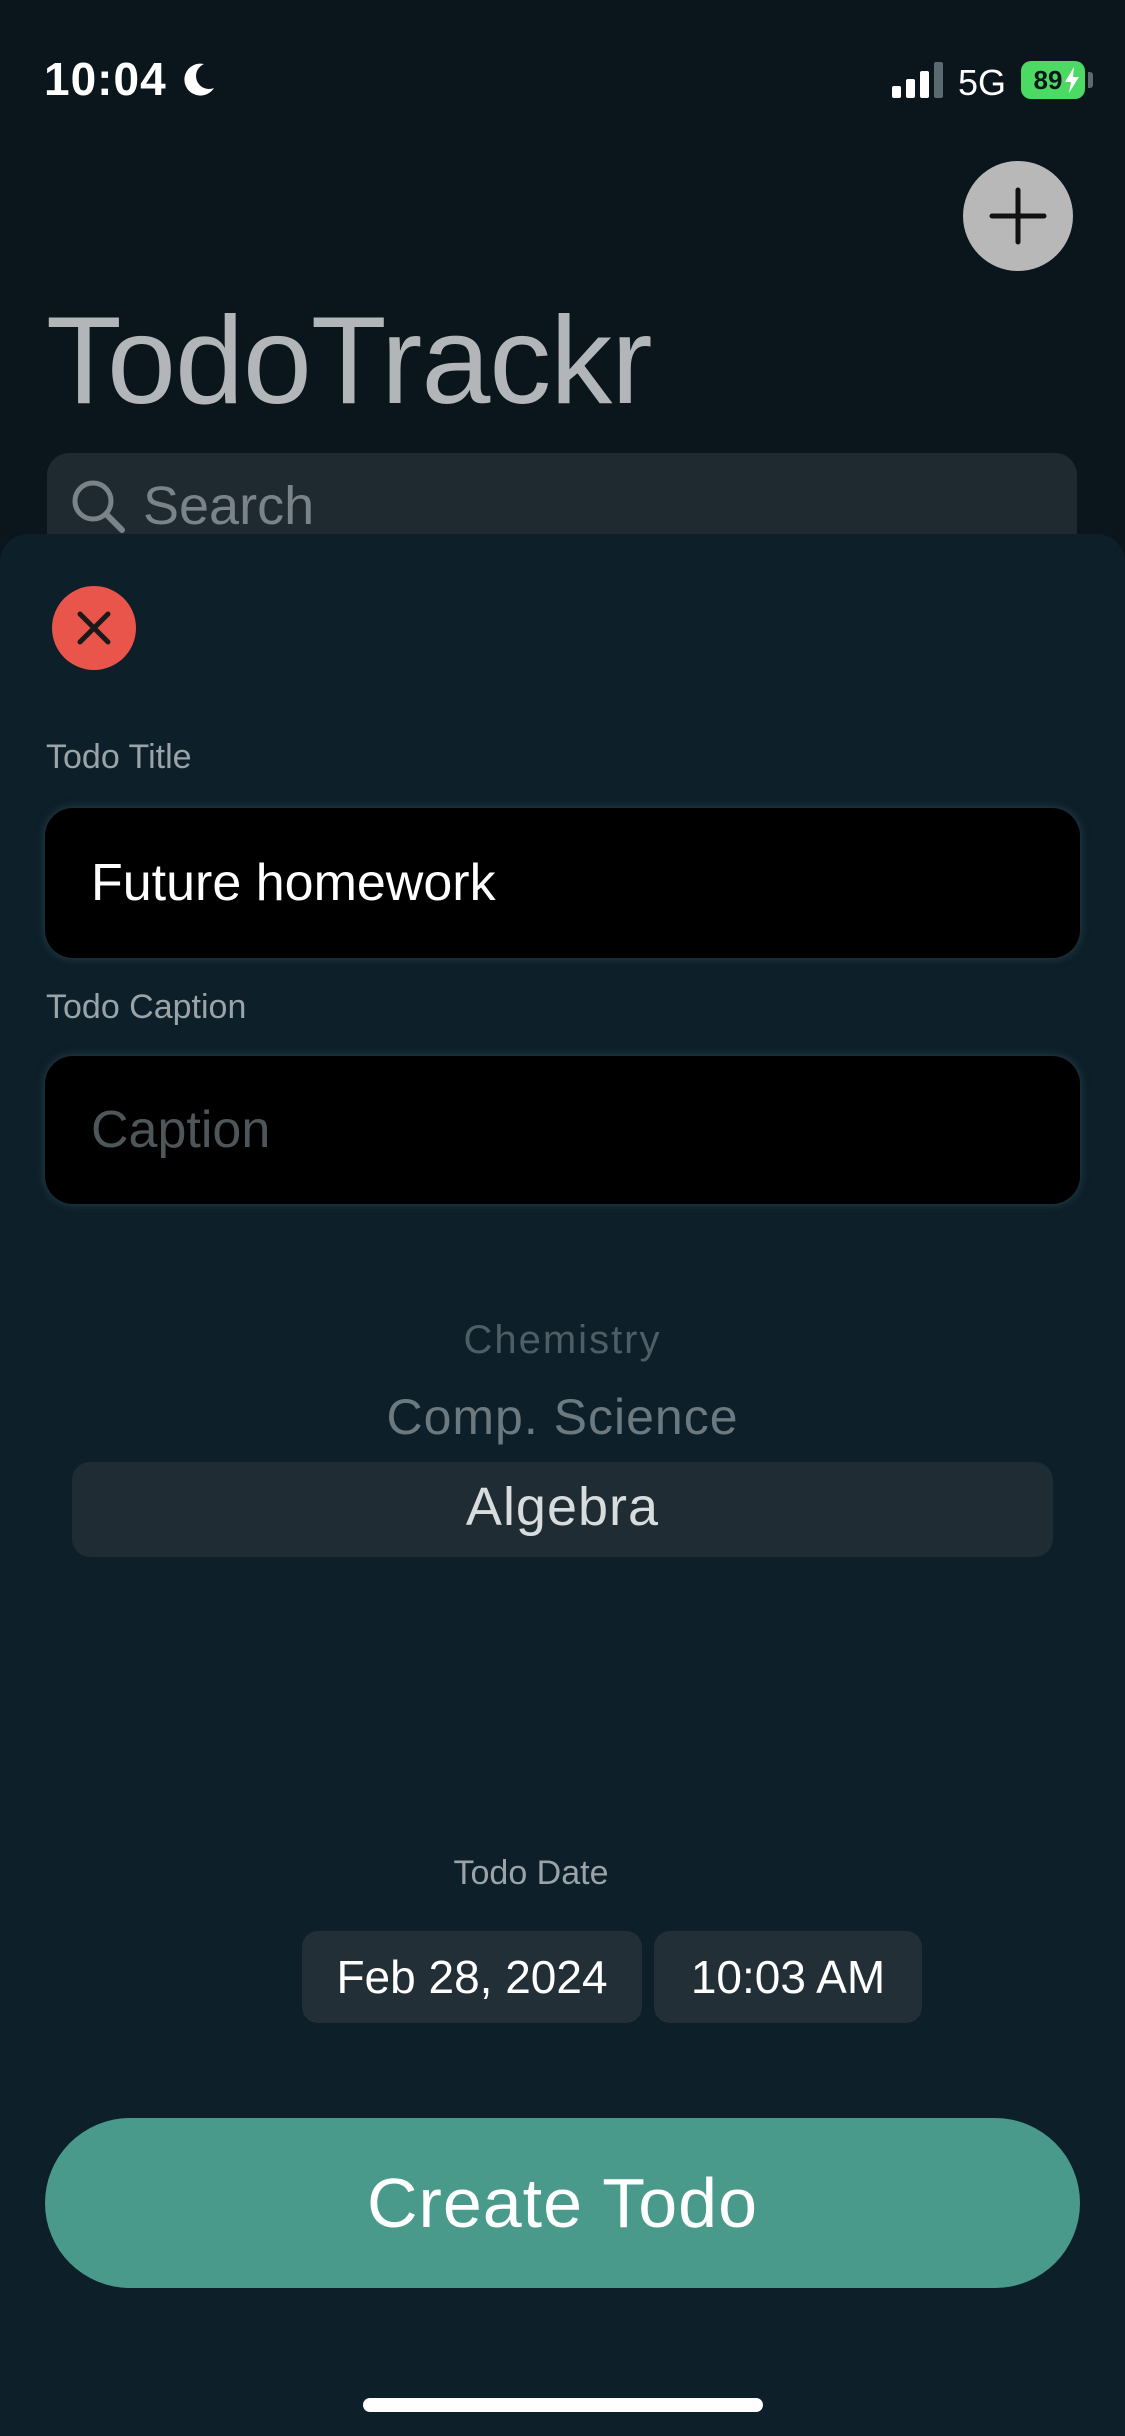 The height and width of the screenshot is (2436, 1125). Describe the element at coordinates (982, 82) in the screenshot. I see `network-label: 5G` at that location.